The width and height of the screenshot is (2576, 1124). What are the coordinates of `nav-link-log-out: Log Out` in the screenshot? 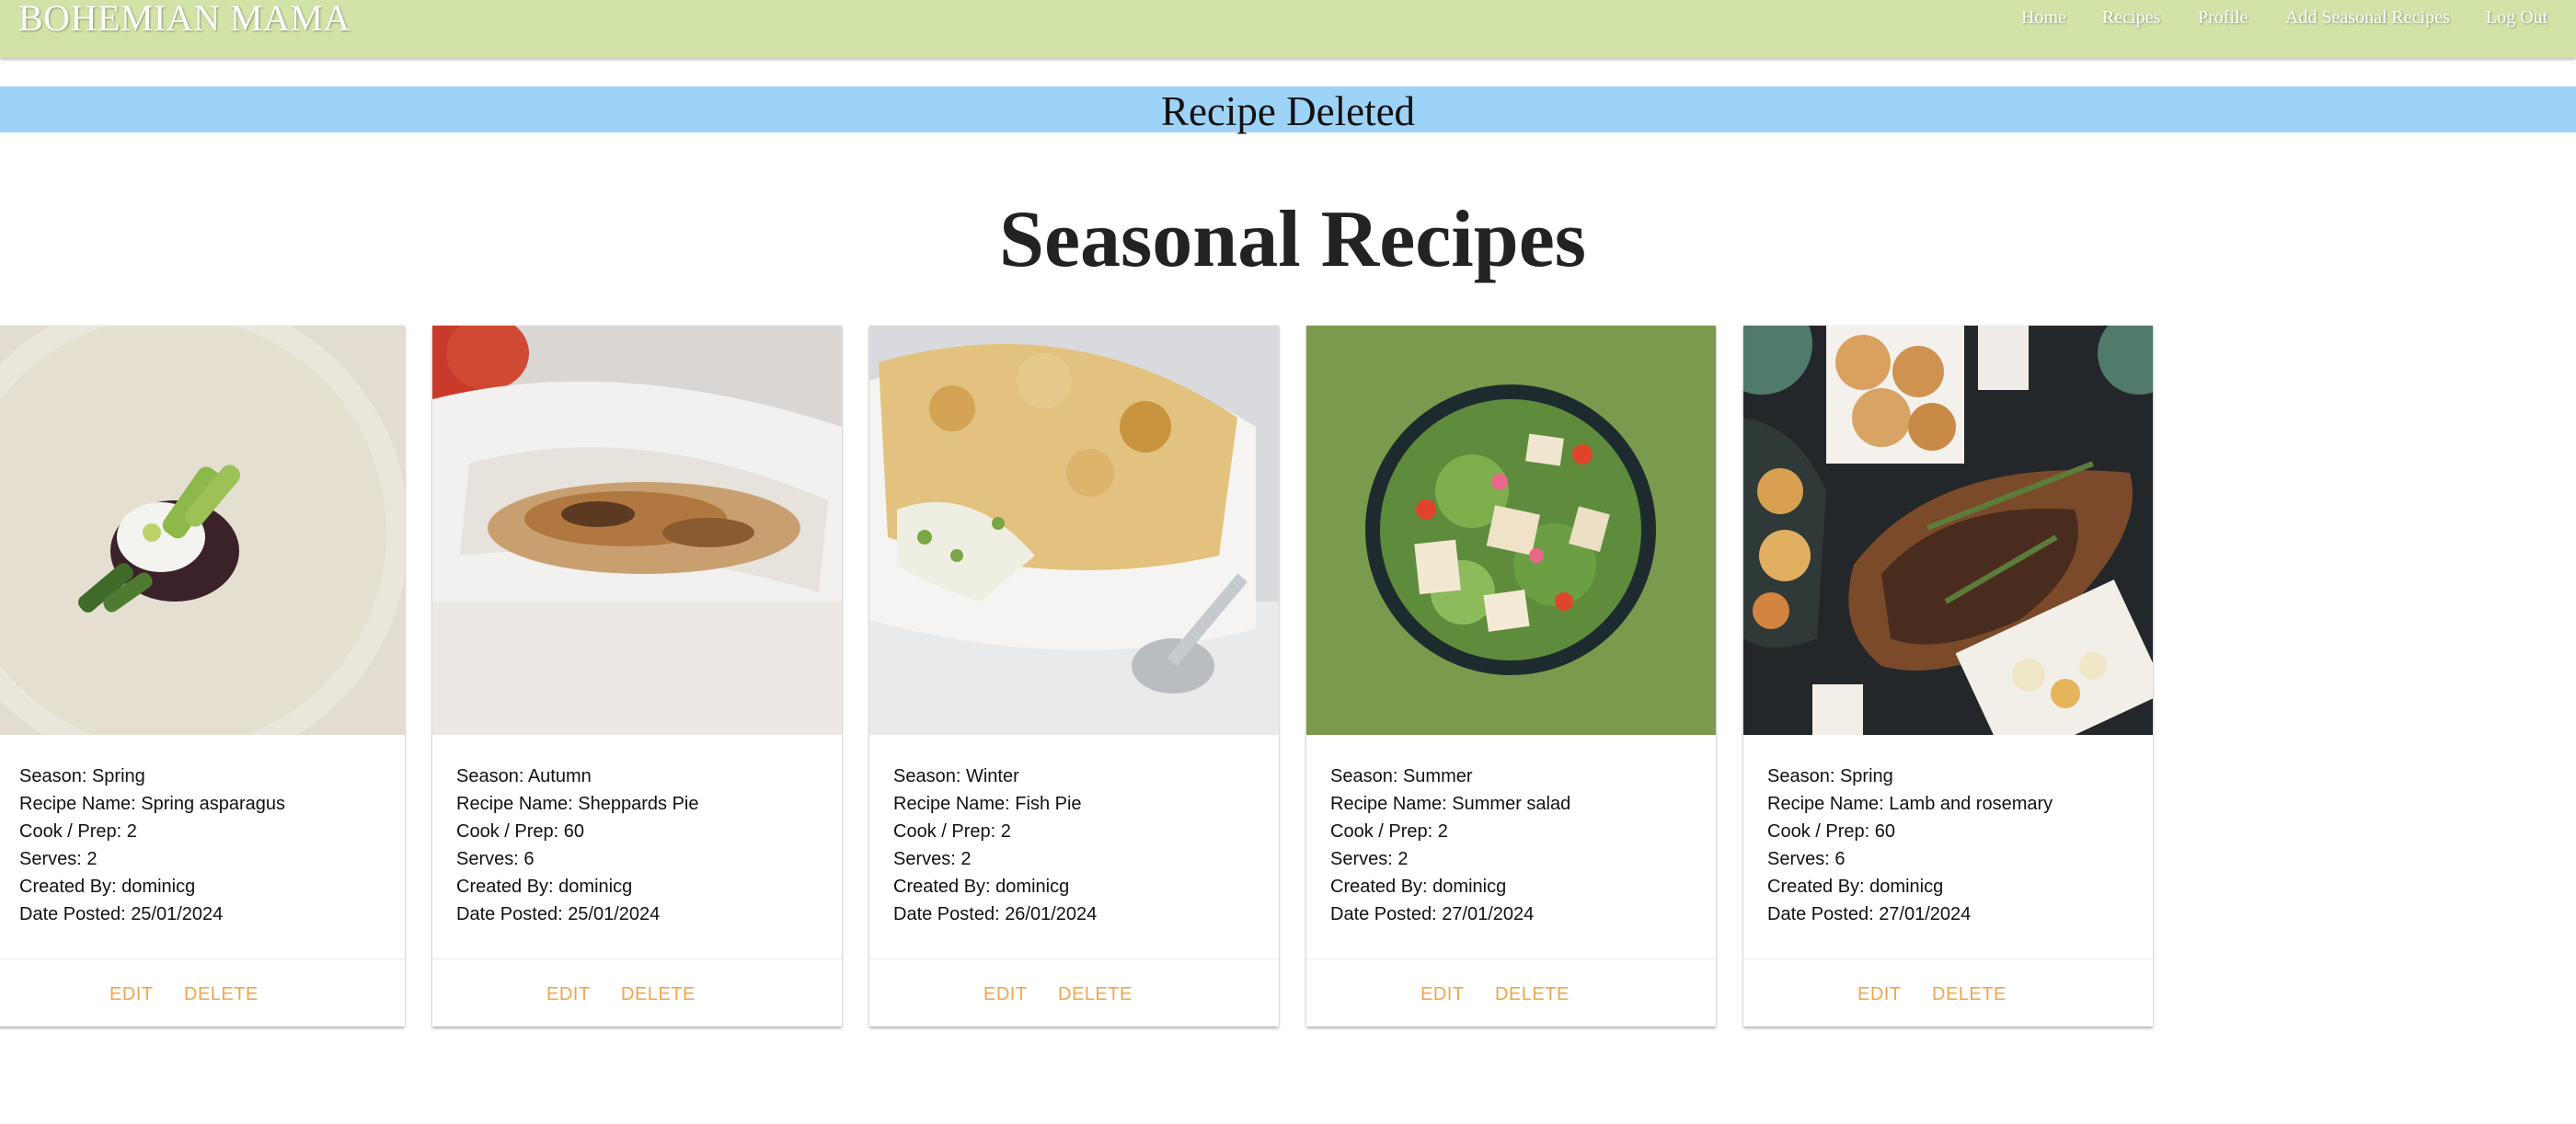 It's located at (2516, 18).